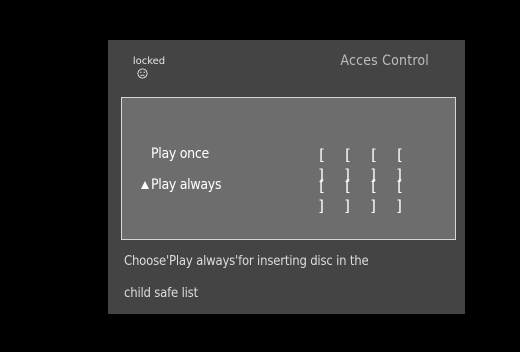 The image size is (520, 352). What do you see at coordinates (180, 154) in the screenshot?
I see `option-label: Play once` at bounding box center [180, 154].